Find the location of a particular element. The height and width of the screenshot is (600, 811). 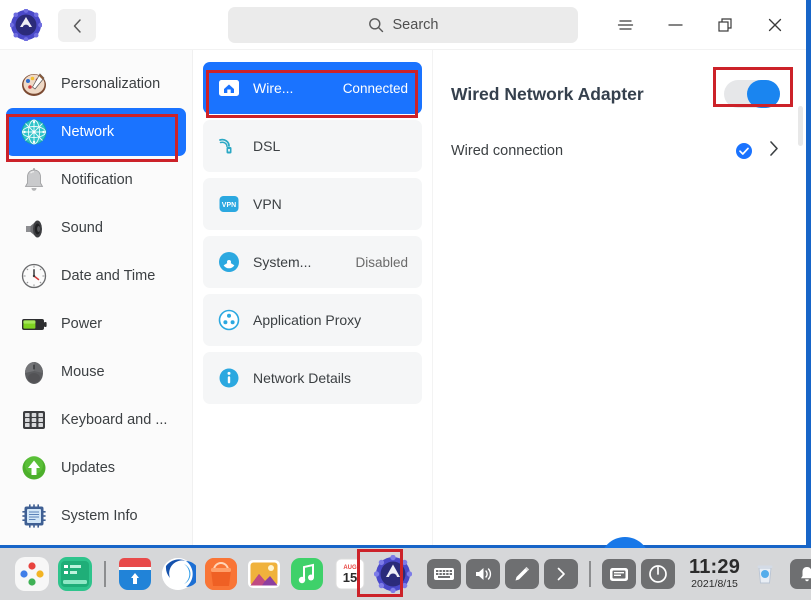

page-title: Wired Network Adapter is located at coordinates (547, 93).